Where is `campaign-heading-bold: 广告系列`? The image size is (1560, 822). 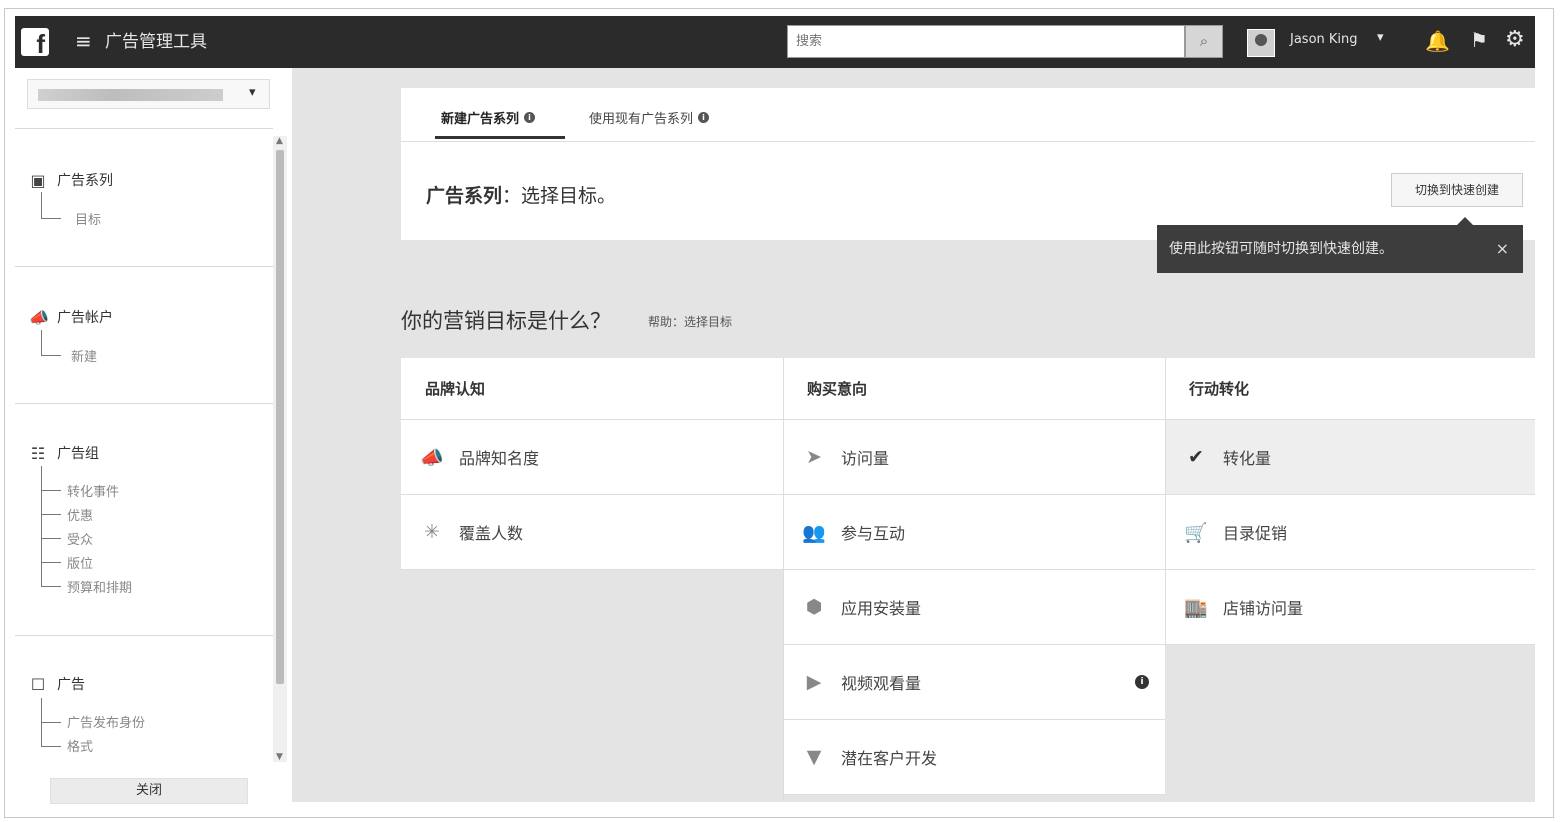
campaign-heading-bold: 广告系列 is located at coordinates (464, 196).